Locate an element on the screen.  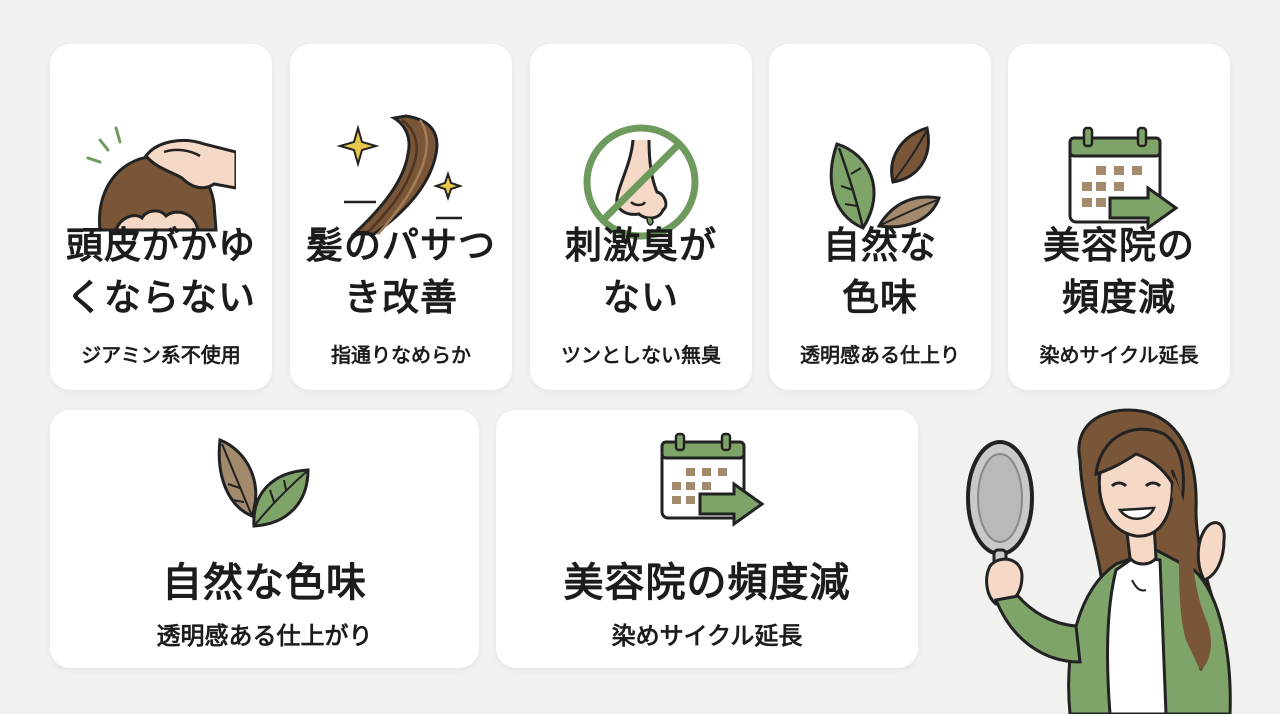
card-subtitle: 指通りなめらか is located at coordinates (401, 355).